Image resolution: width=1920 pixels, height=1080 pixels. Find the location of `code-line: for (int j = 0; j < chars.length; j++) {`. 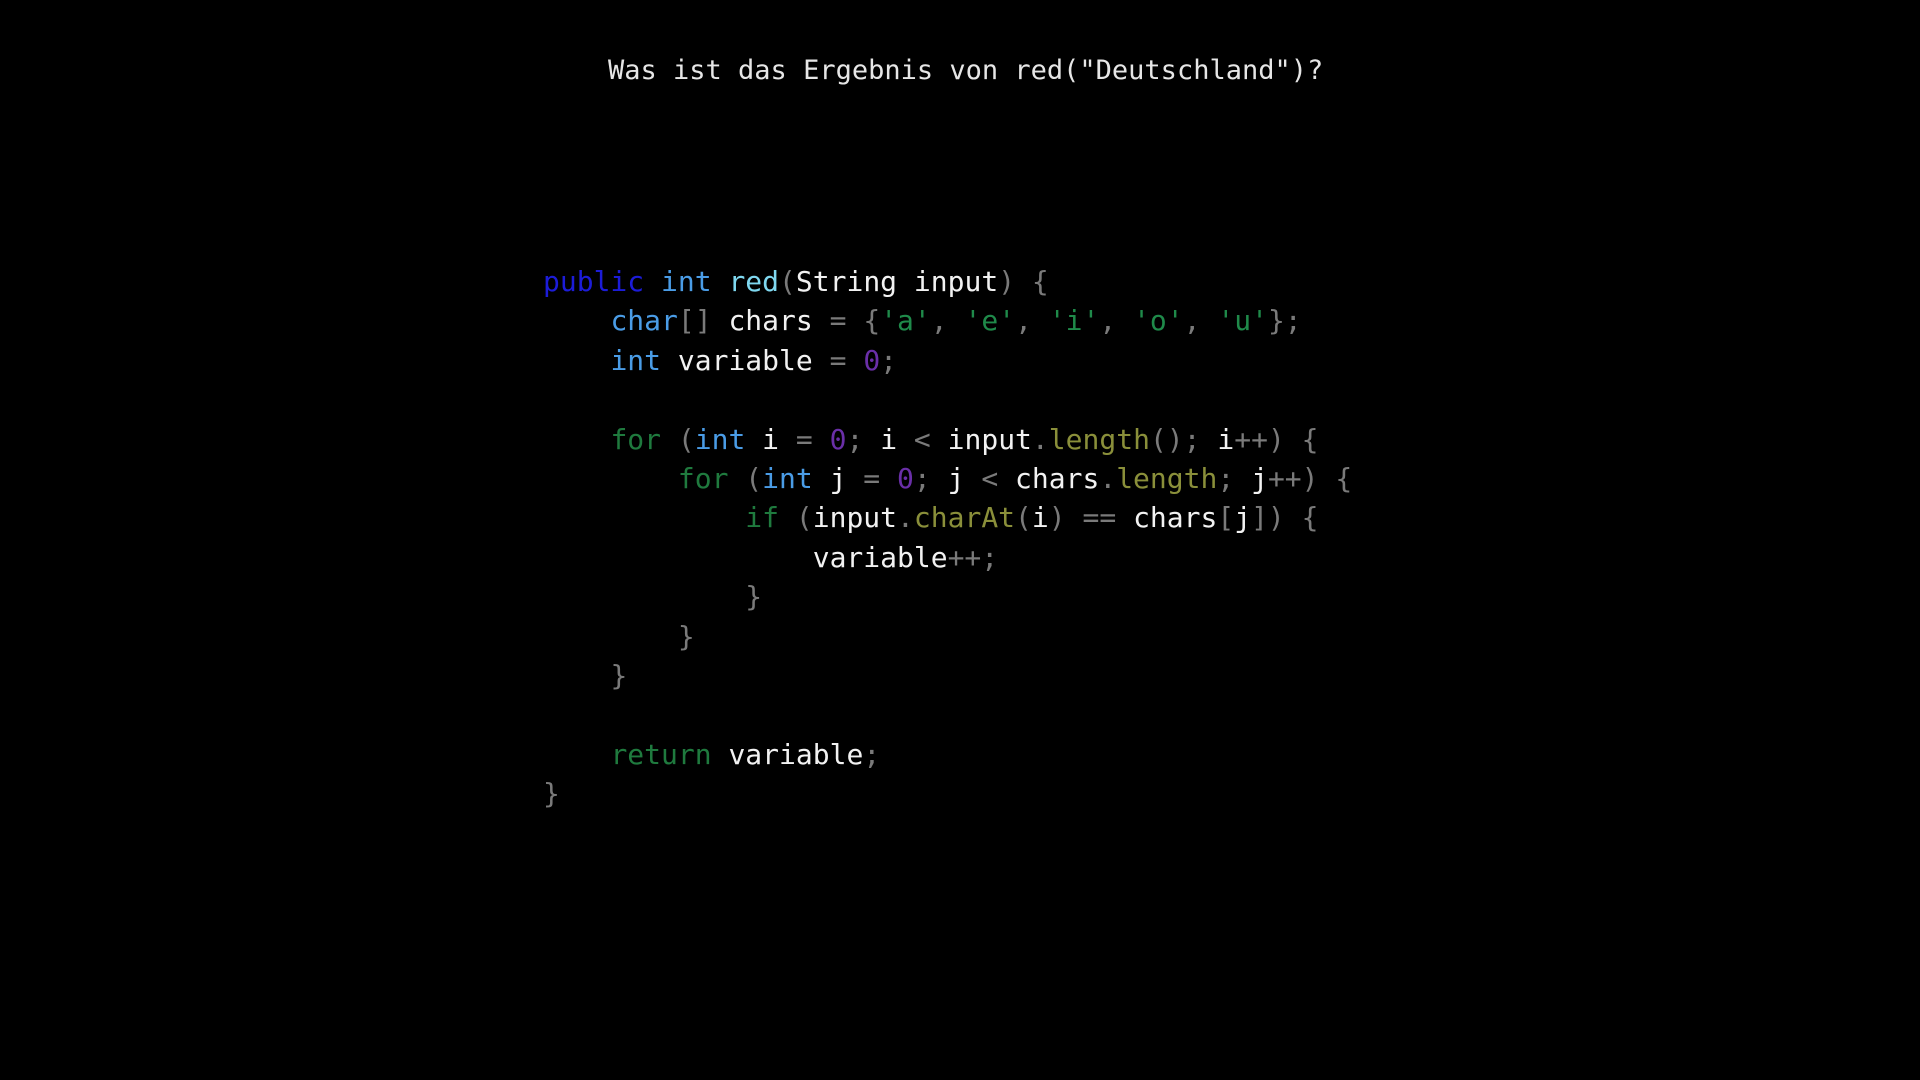

code-line: for (int j = 0; j < chars.length; j++) { is located at coordinates (947, 478).